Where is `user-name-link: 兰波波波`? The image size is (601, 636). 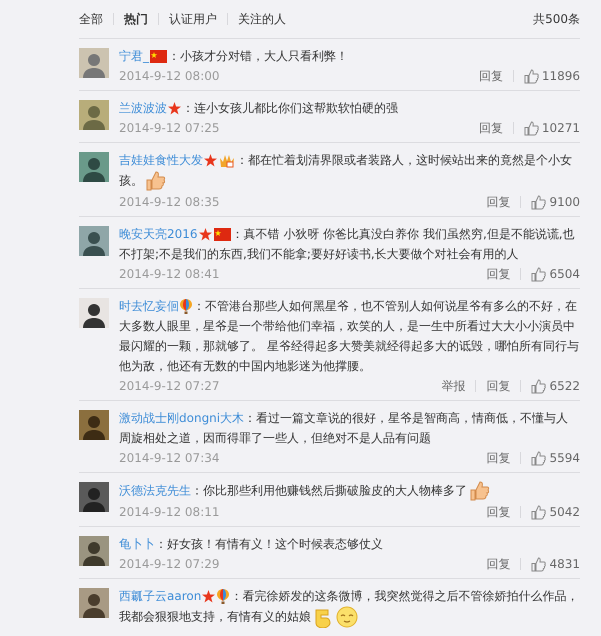 user-name-link: 兰波波波 is located at coordinates (143, 108).